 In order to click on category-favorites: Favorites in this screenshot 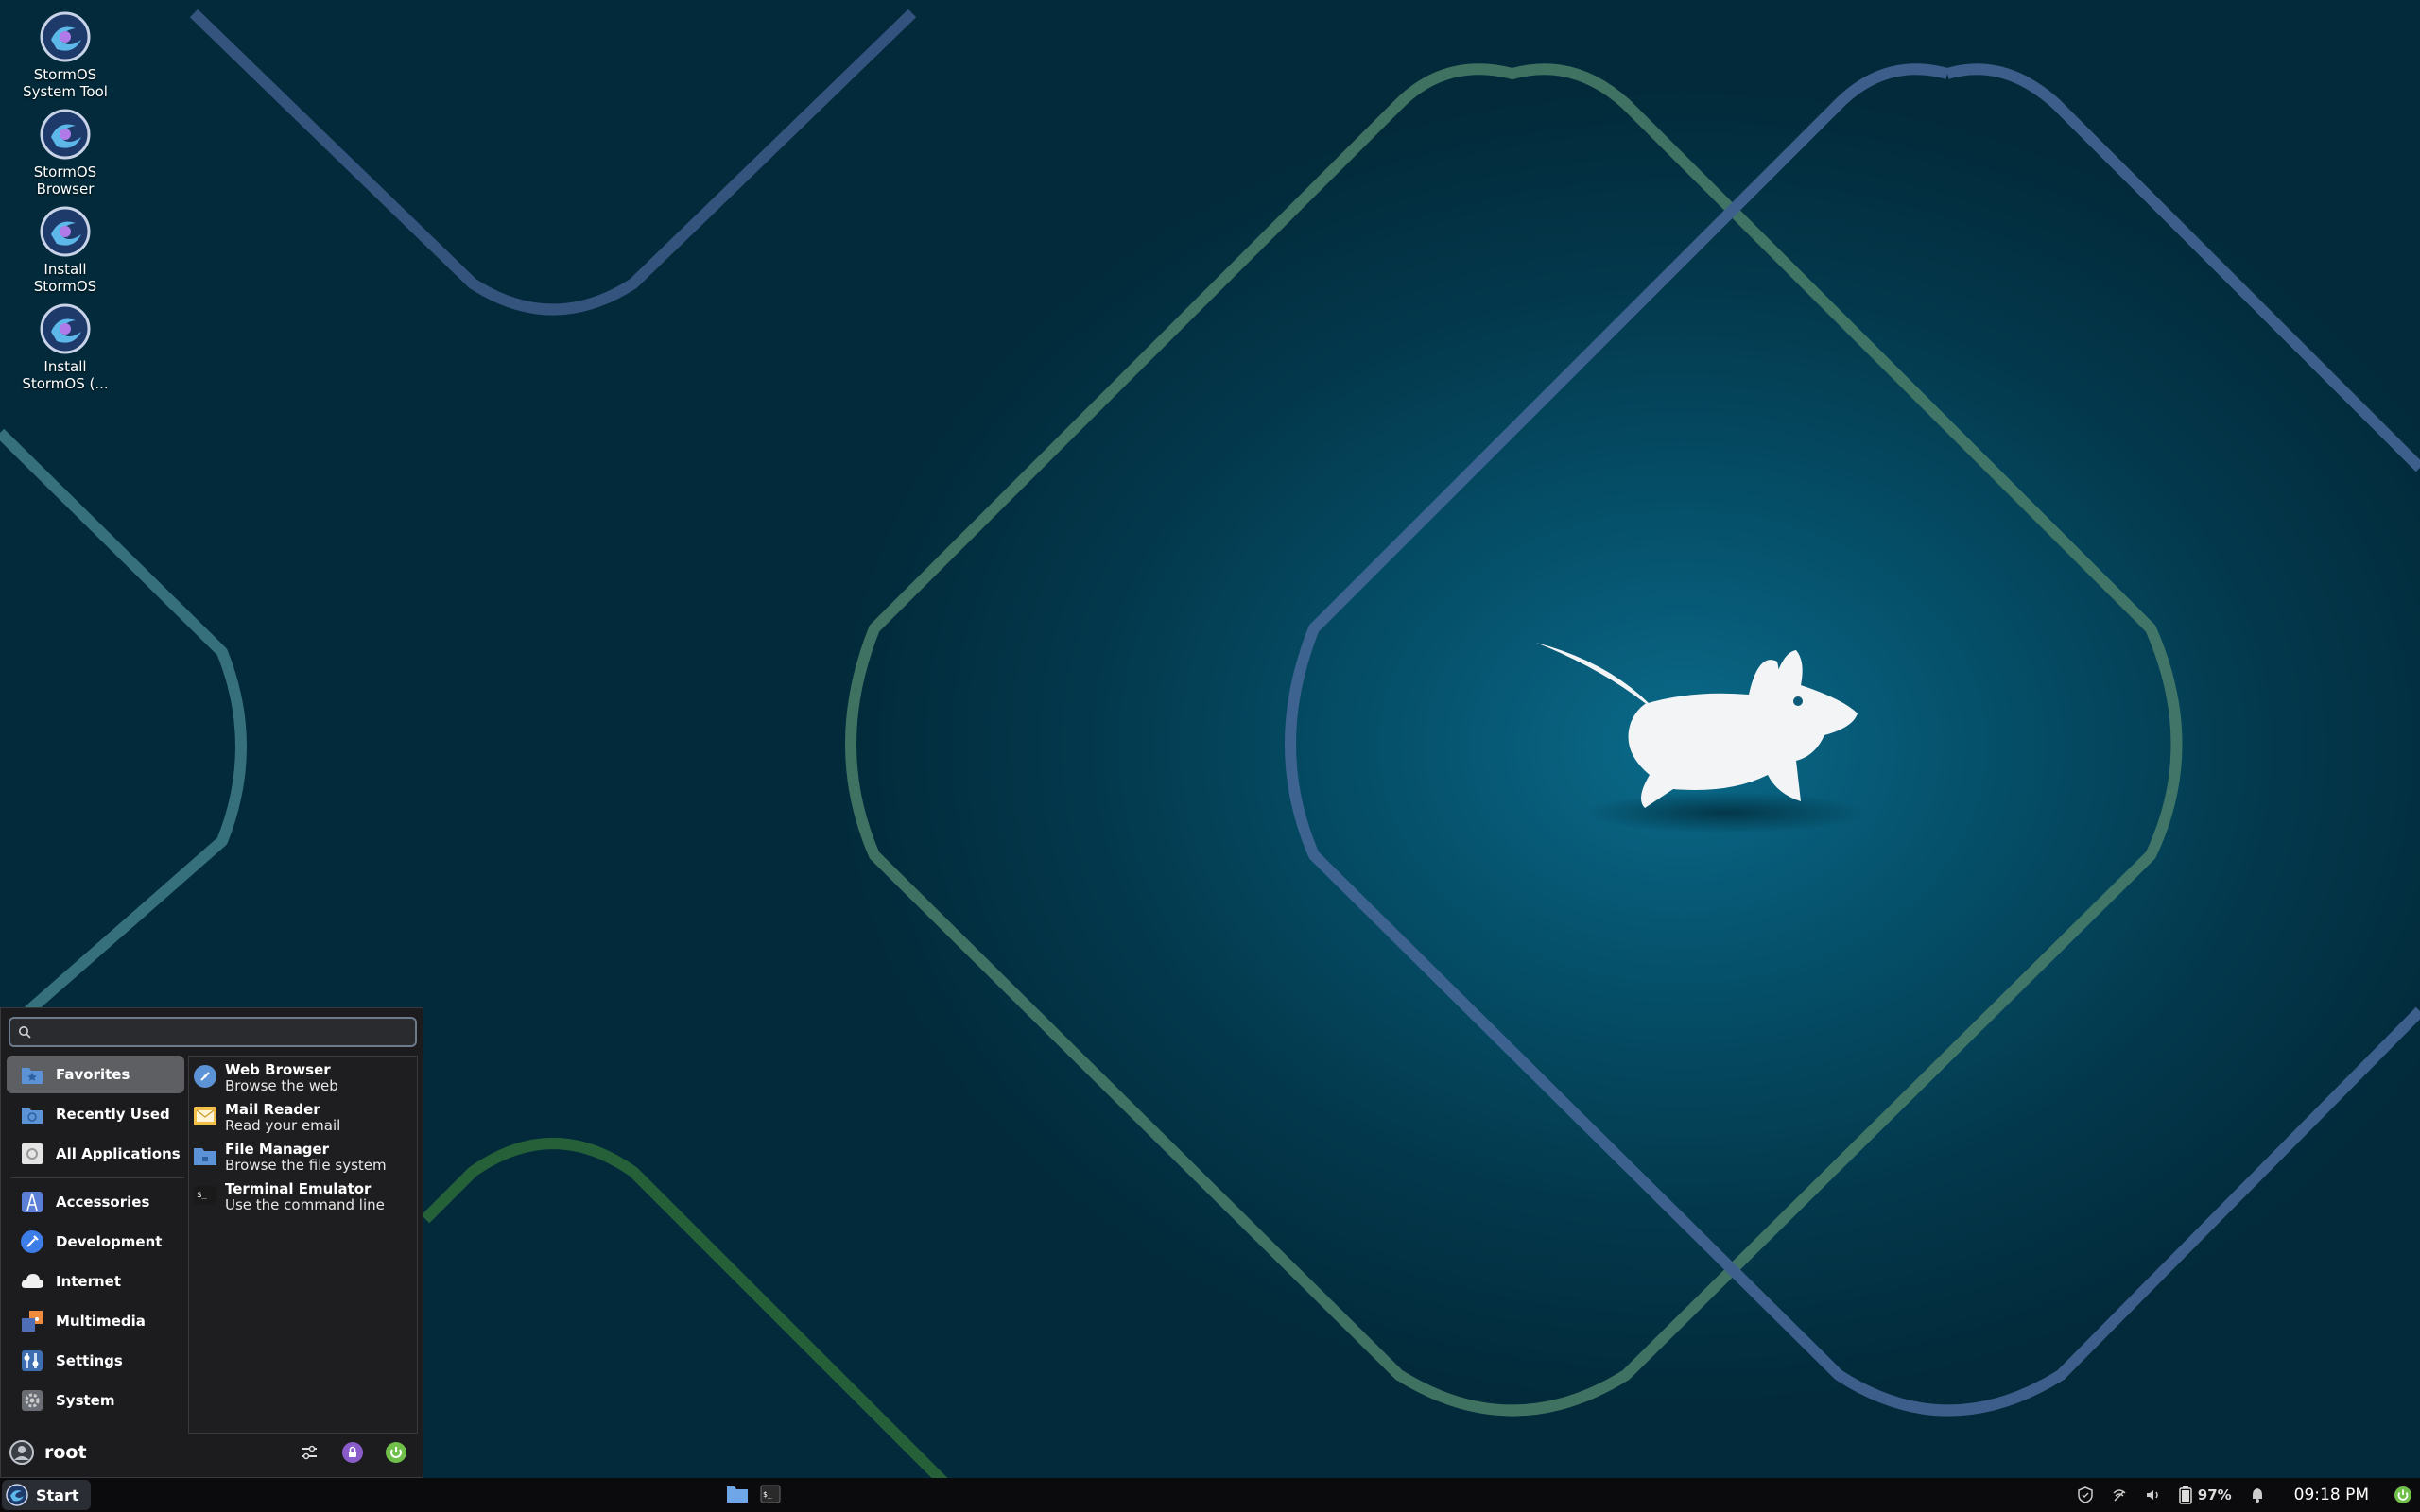, I will do `click(95, 1074)`.